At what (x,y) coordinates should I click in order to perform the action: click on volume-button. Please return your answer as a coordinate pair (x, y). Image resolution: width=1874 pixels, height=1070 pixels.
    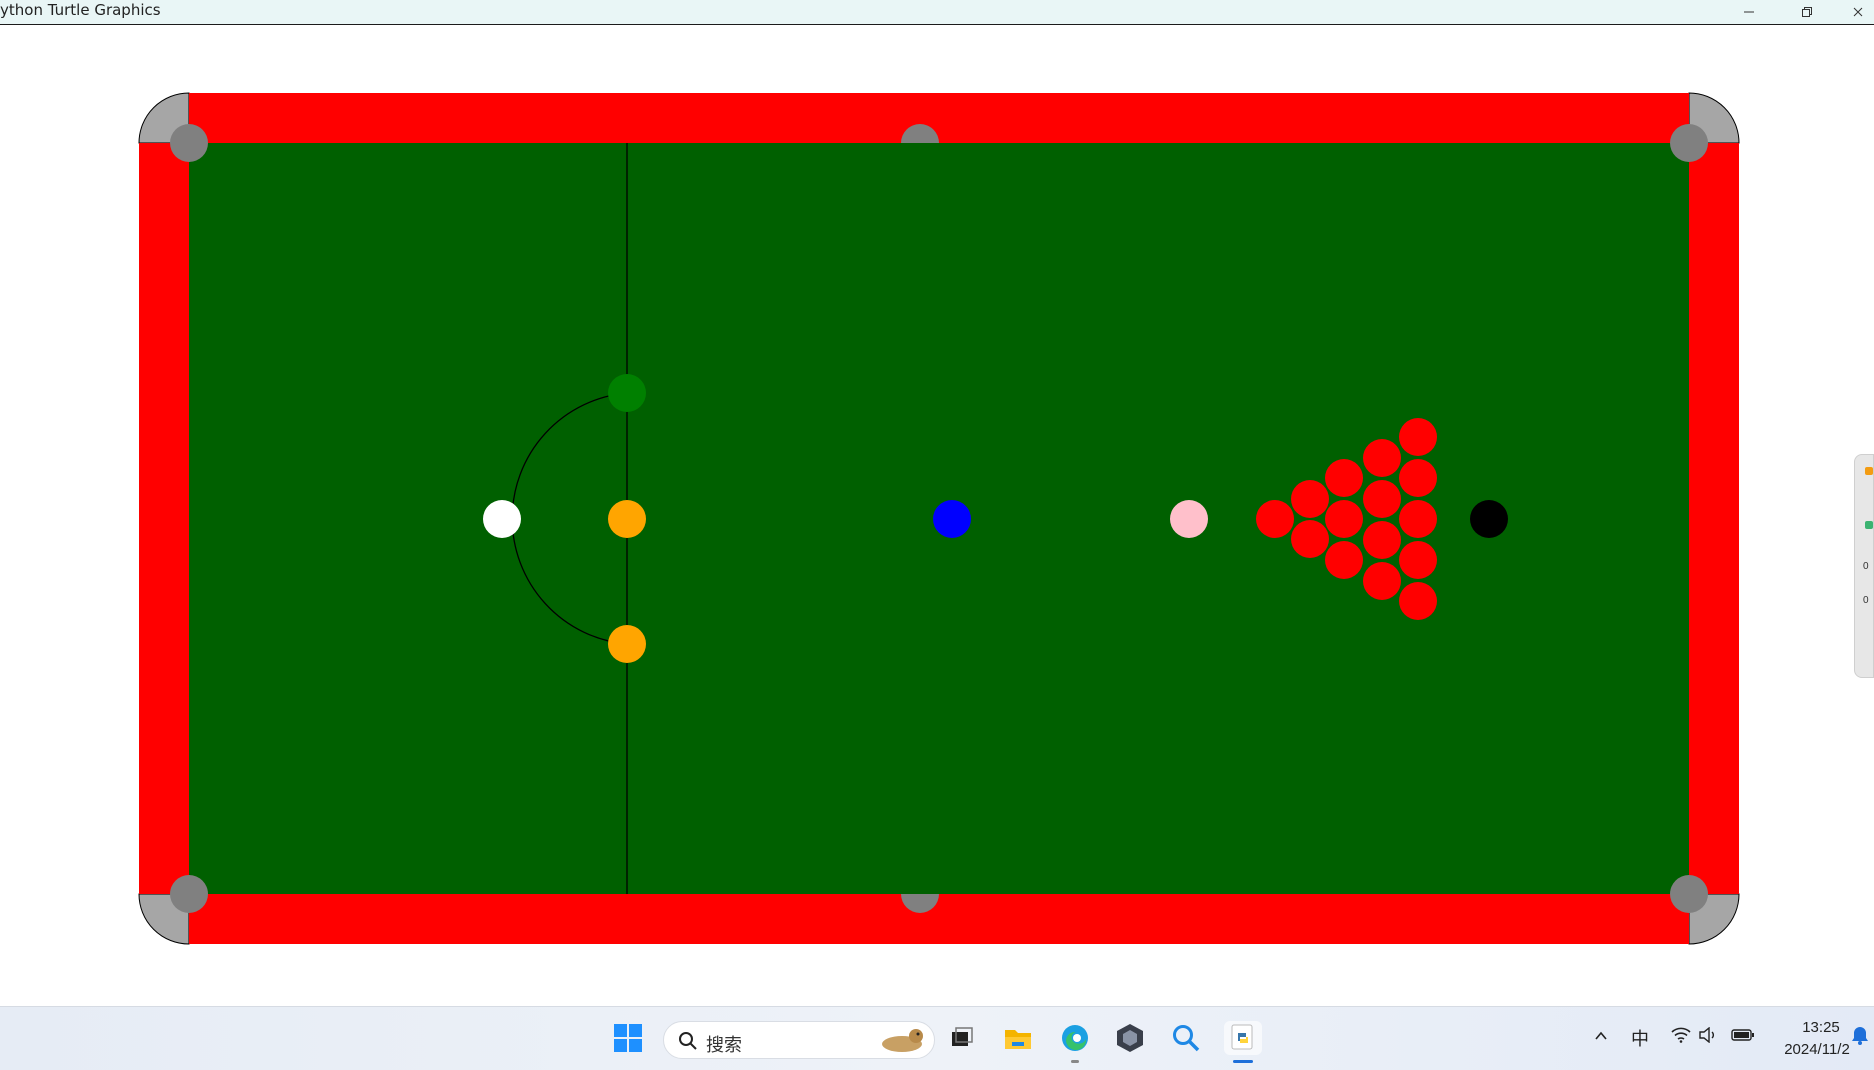
    Looking at the image, I should click on (1708, 1037).